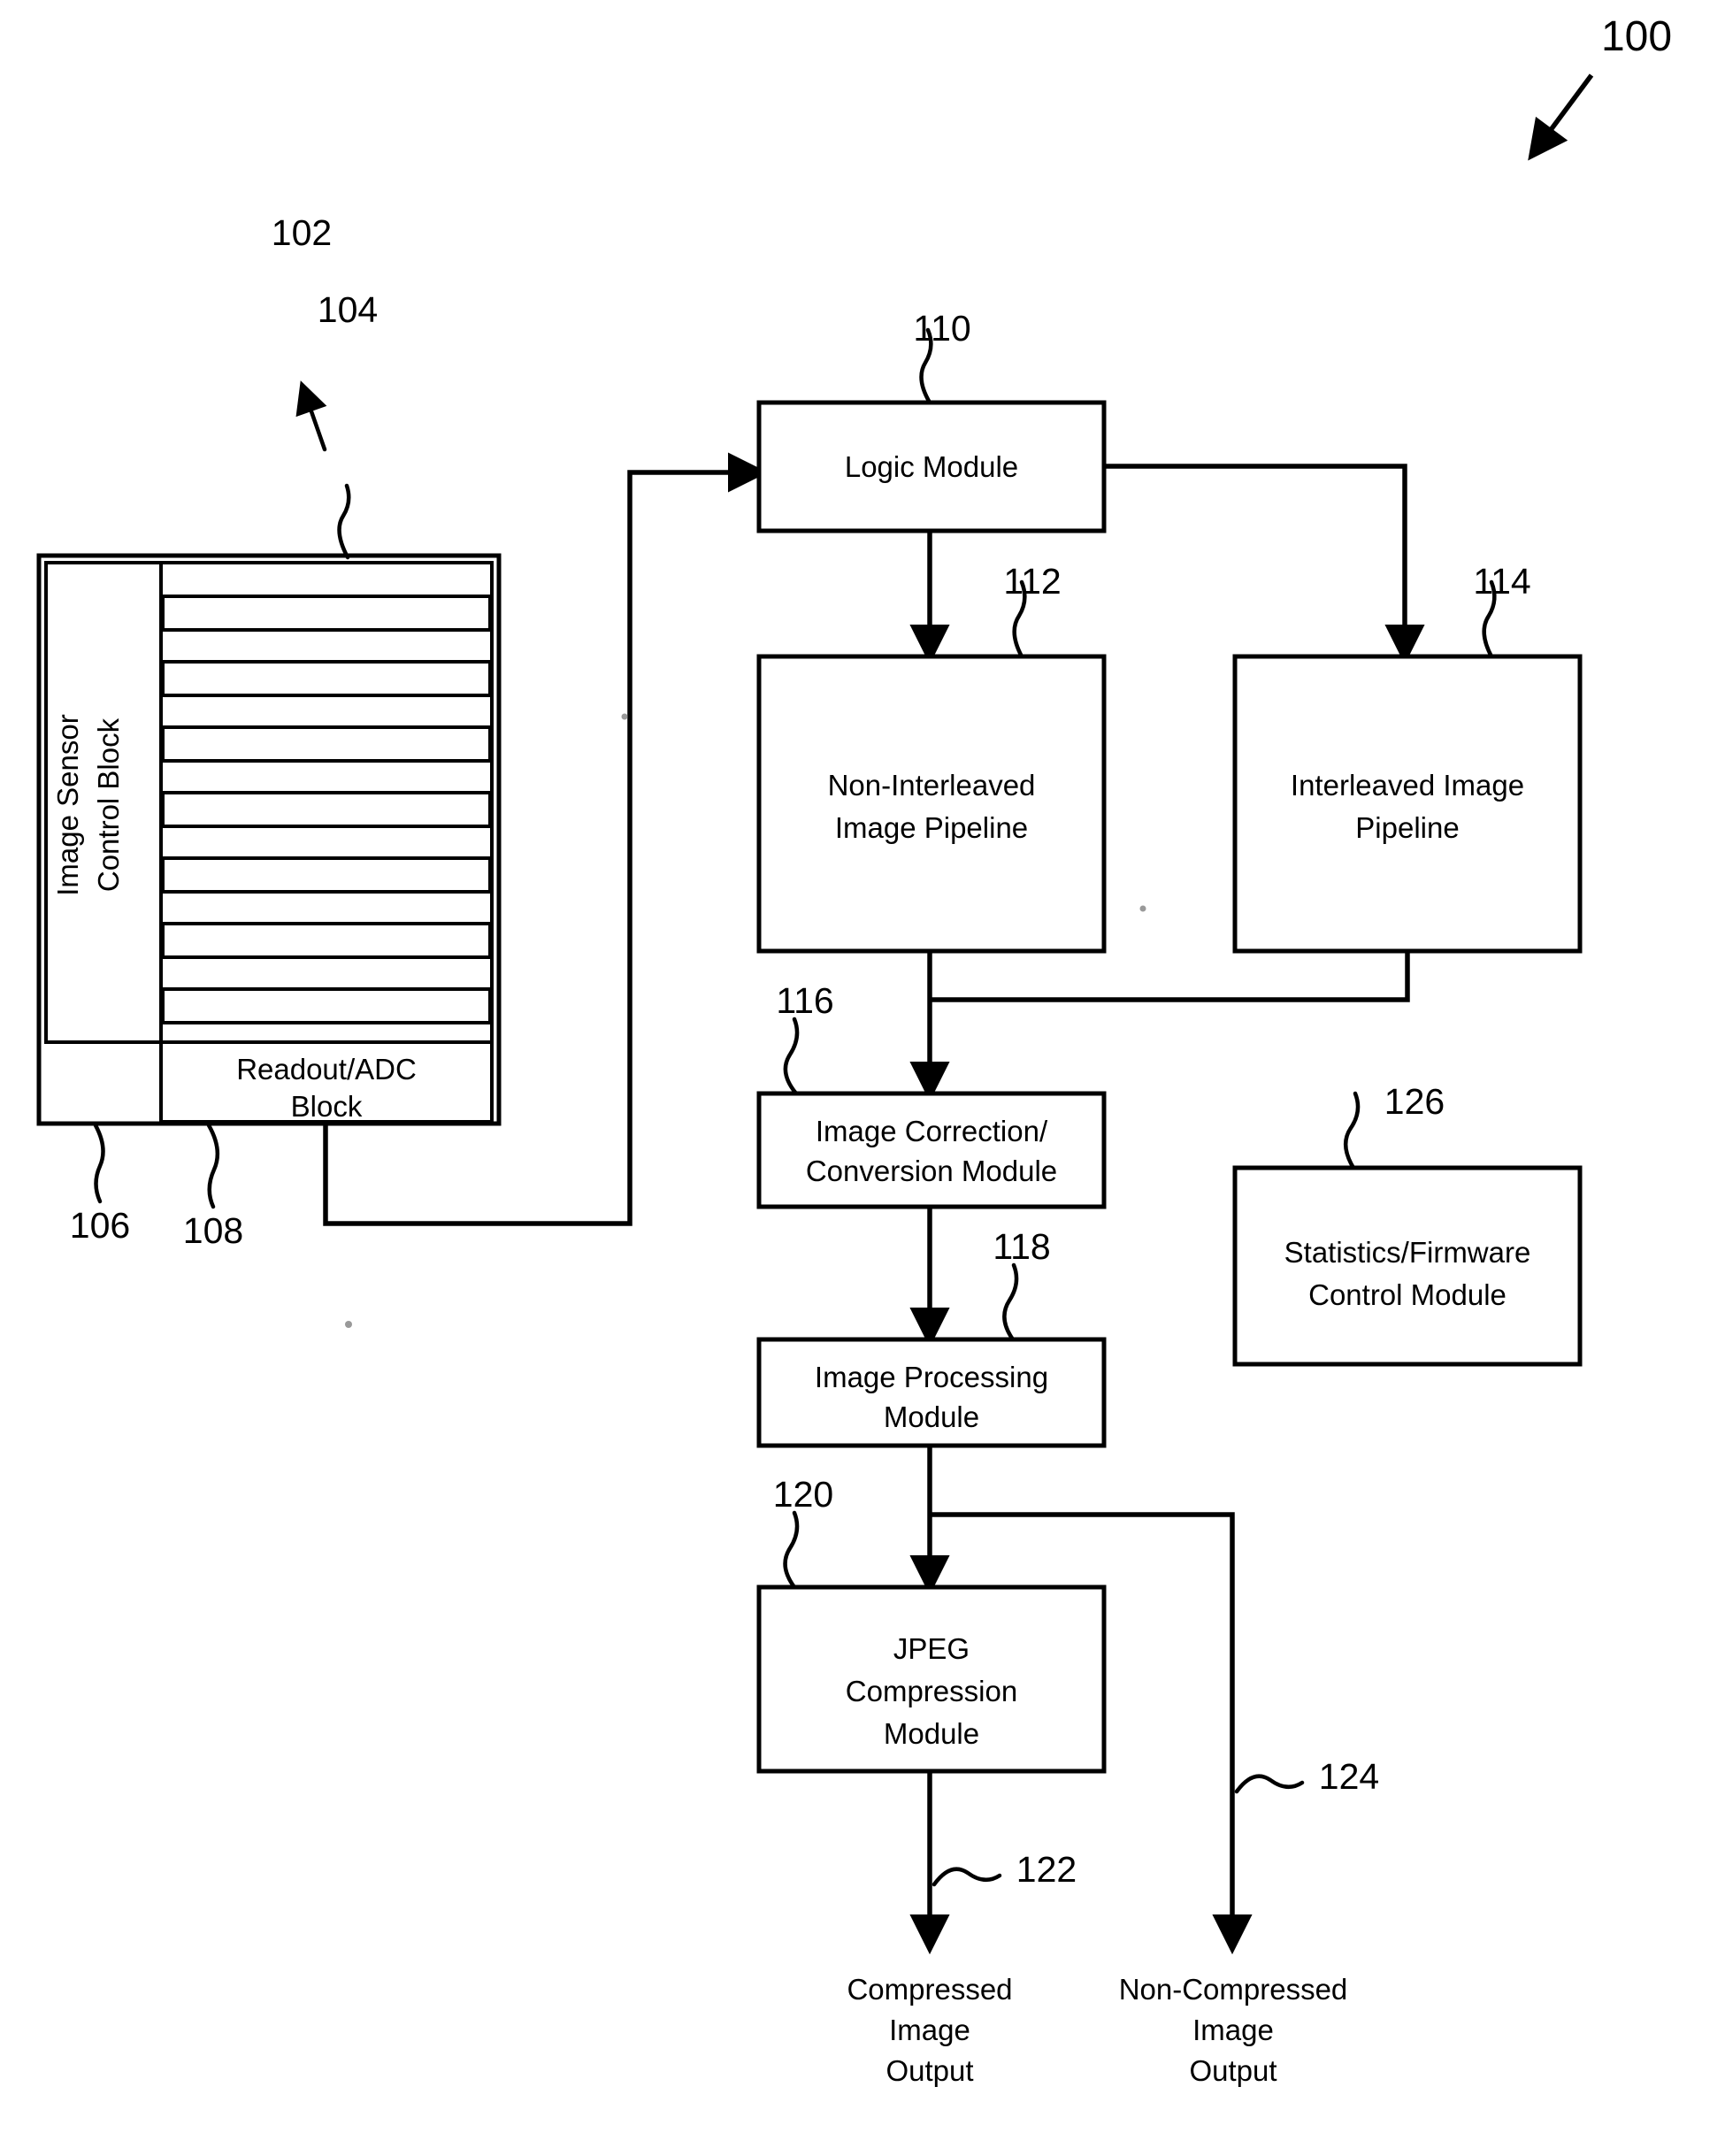 The width and height of the screenshot is (1725, 2156). I want to click on non-compressed-output-line1: Non-Compressed, so click(1233, 1990).